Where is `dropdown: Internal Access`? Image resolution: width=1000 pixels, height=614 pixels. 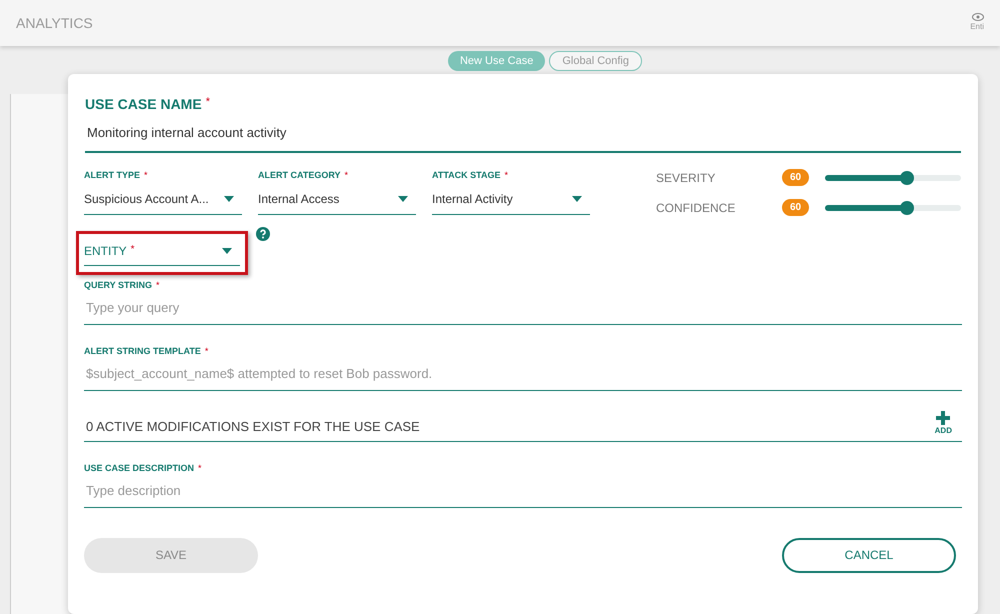
dropdown: Internal Access is located at coordinates (337, 202).